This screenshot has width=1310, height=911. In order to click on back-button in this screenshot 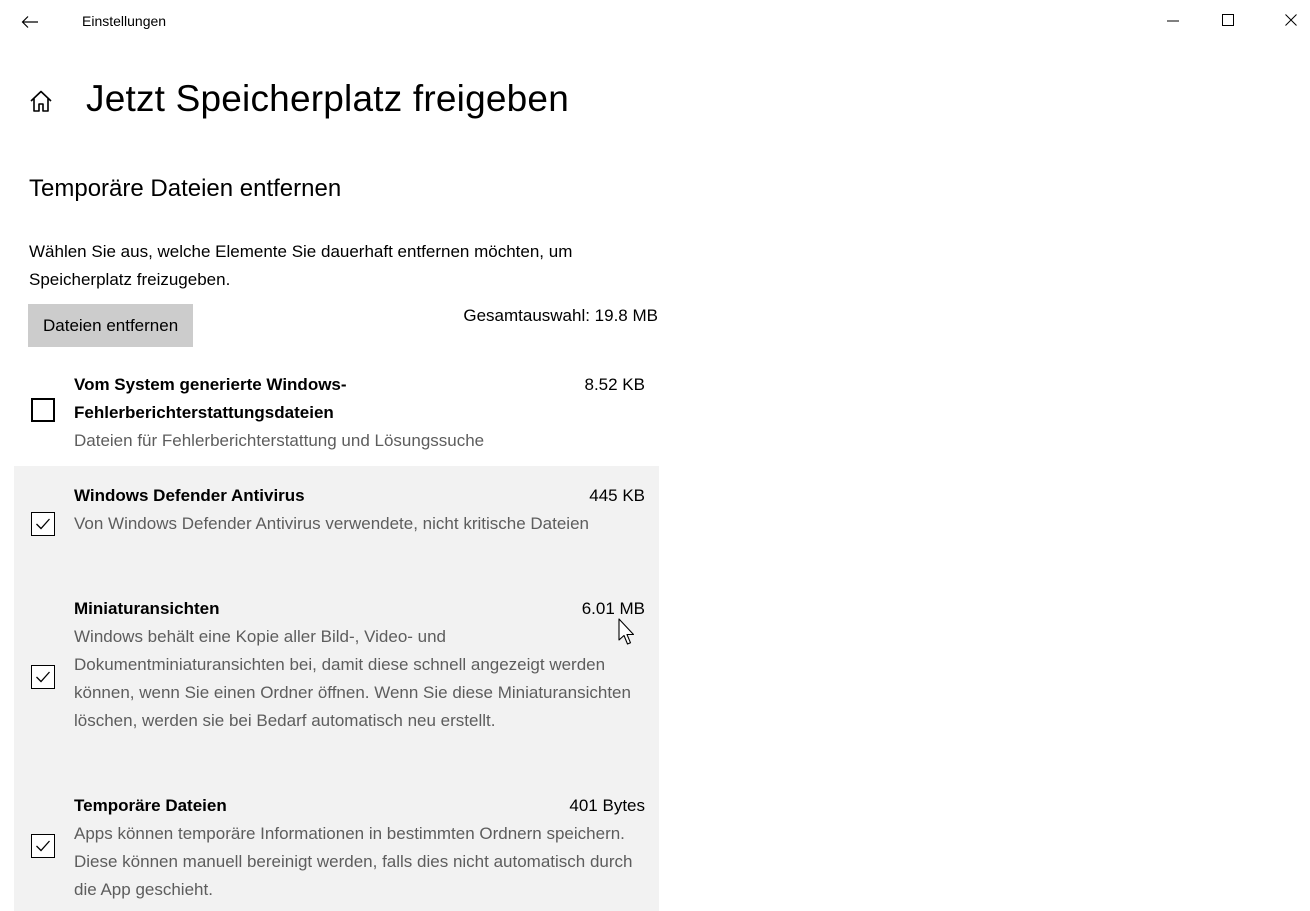, I will do `click(30, 22)`.